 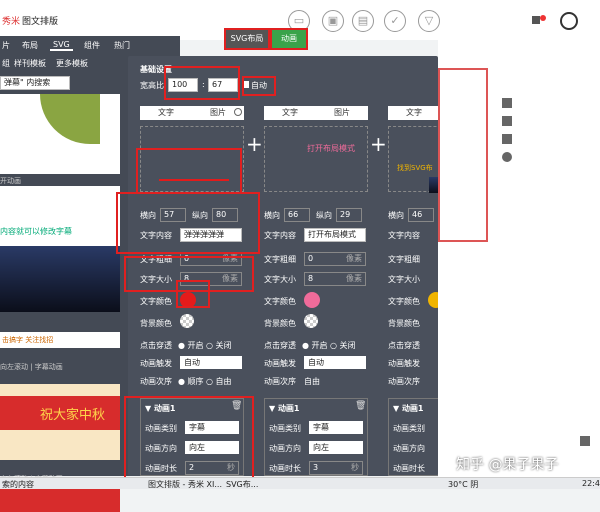 I want to click on preview-icon: ▤, so click(x=363, y=21).